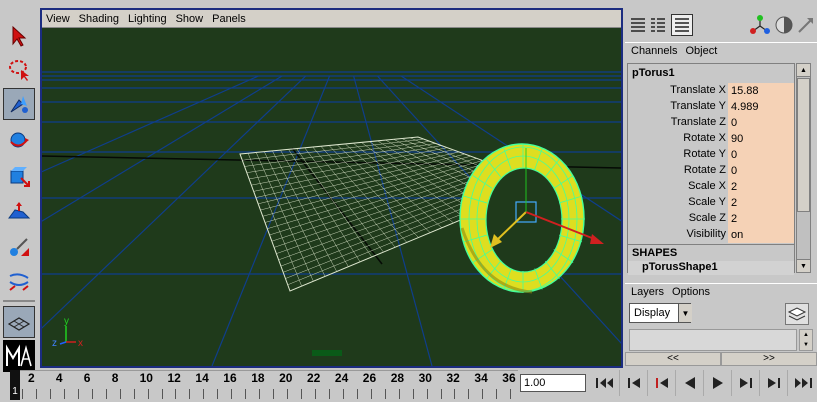  What do you see at coordinates (331, 52) in the screenshot?
I see `horizon-band` at bounding box center [331, 52].